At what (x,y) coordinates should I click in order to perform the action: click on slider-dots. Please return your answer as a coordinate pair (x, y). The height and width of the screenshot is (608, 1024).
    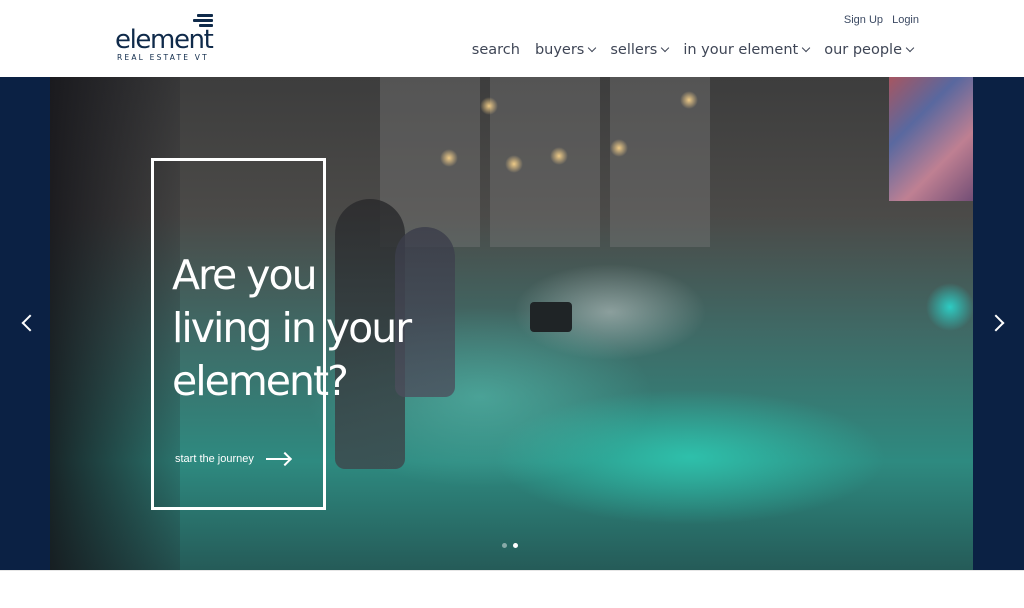
    Looking at the image, I should click on (510, 545).